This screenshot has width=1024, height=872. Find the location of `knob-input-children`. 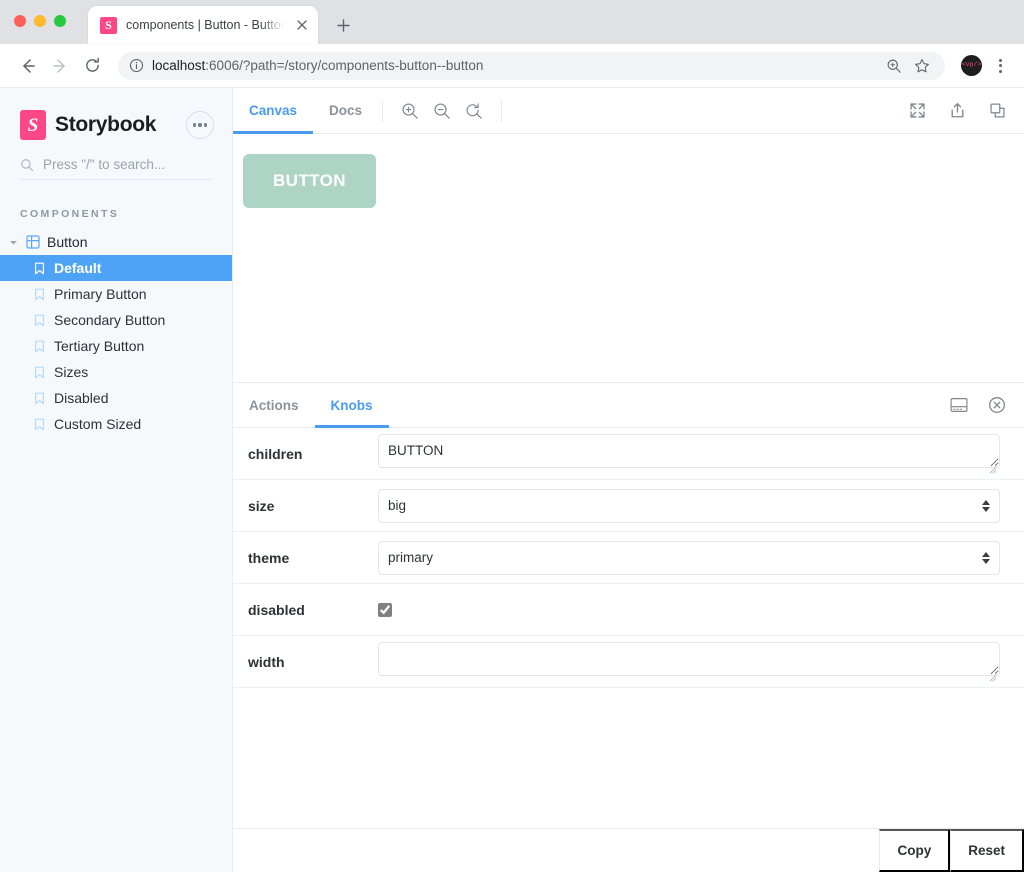

knob-input-children is located at coordinates (689, 451).